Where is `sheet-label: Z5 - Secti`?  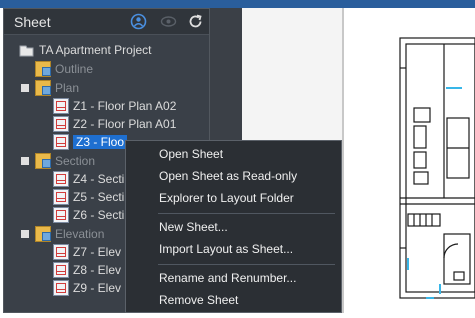 sheet-label: Z5 - Secti is located at coordinates (99, 197).